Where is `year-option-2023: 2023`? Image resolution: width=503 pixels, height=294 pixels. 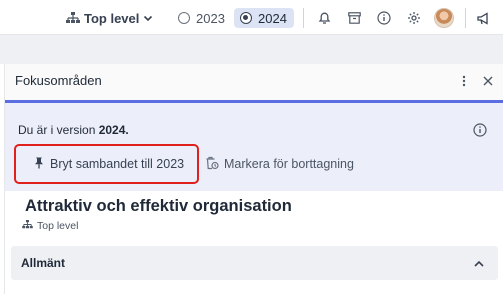
year-option-2023: 2023 is located at coordinates (201, 18).